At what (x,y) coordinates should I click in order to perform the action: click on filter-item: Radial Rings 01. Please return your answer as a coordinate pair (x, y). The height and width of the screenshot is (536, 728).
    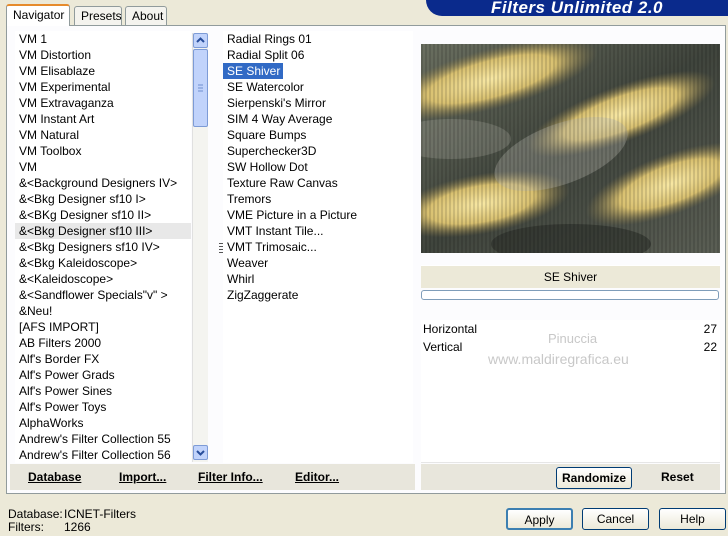
    Looking at the image, I should click on (318, 39).